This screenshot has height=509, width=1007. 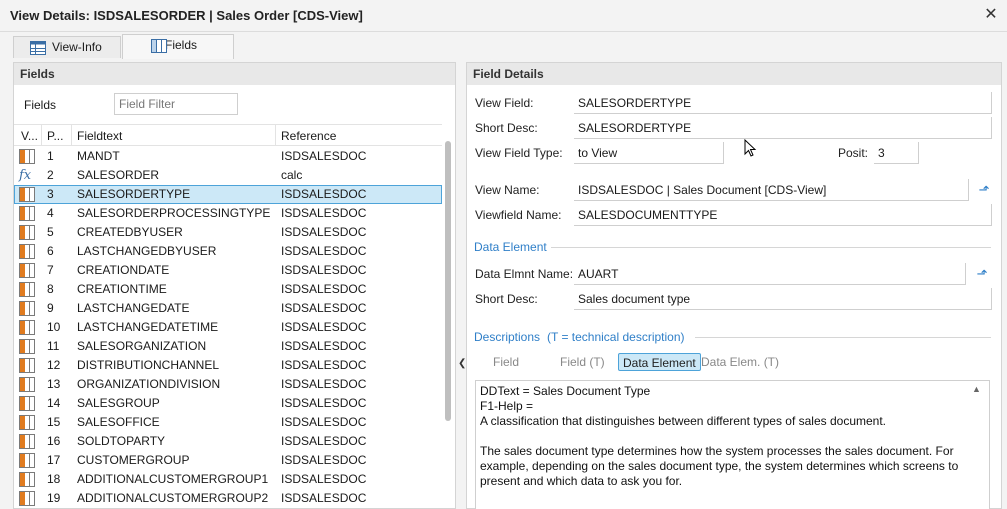 What do you see at coordinates (740, 362) in the screenshot?
I see `desc-tab-data-element-technical: Data Elem. (T)` at bounding box center [740, 362].